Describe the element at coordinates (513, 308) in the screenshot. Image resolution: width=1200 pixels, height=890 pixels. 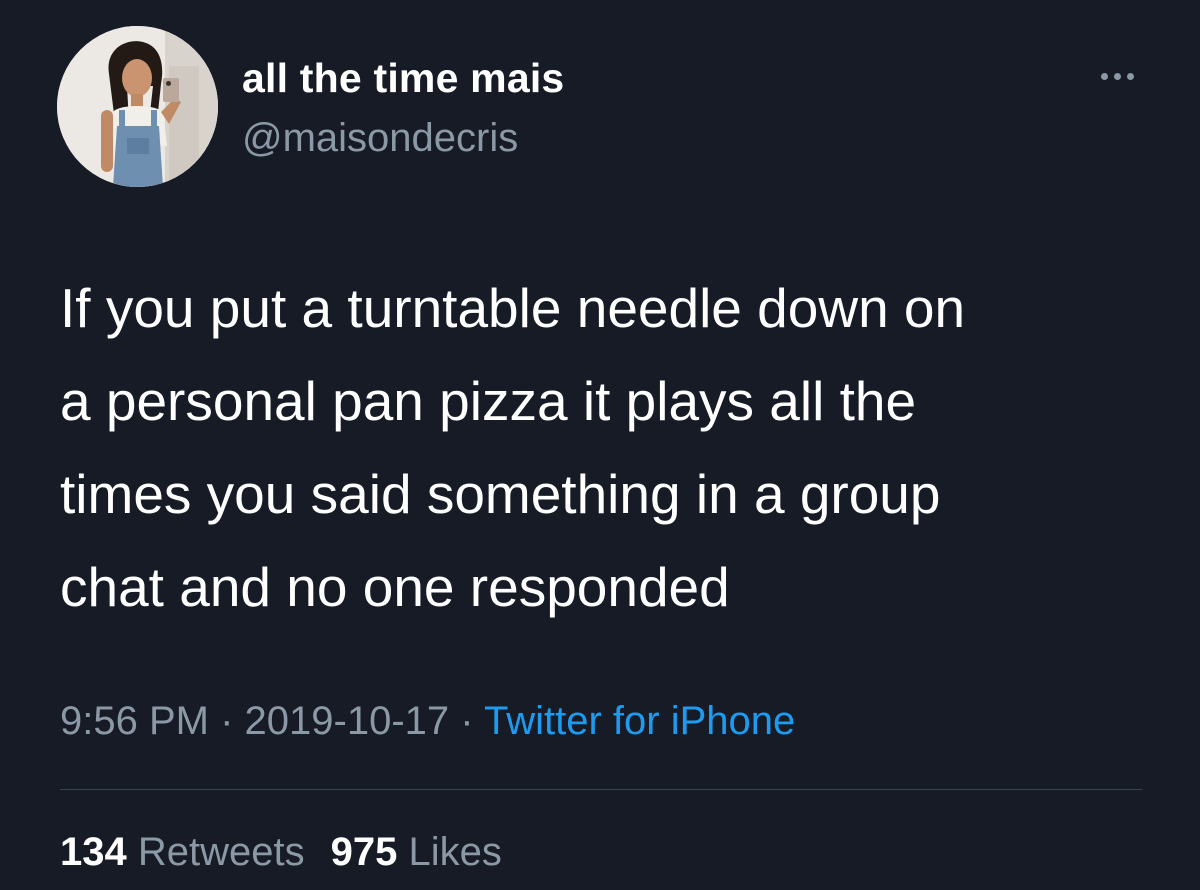
I see `tweet-text-line: If you put a turntable needle down on` at that location.